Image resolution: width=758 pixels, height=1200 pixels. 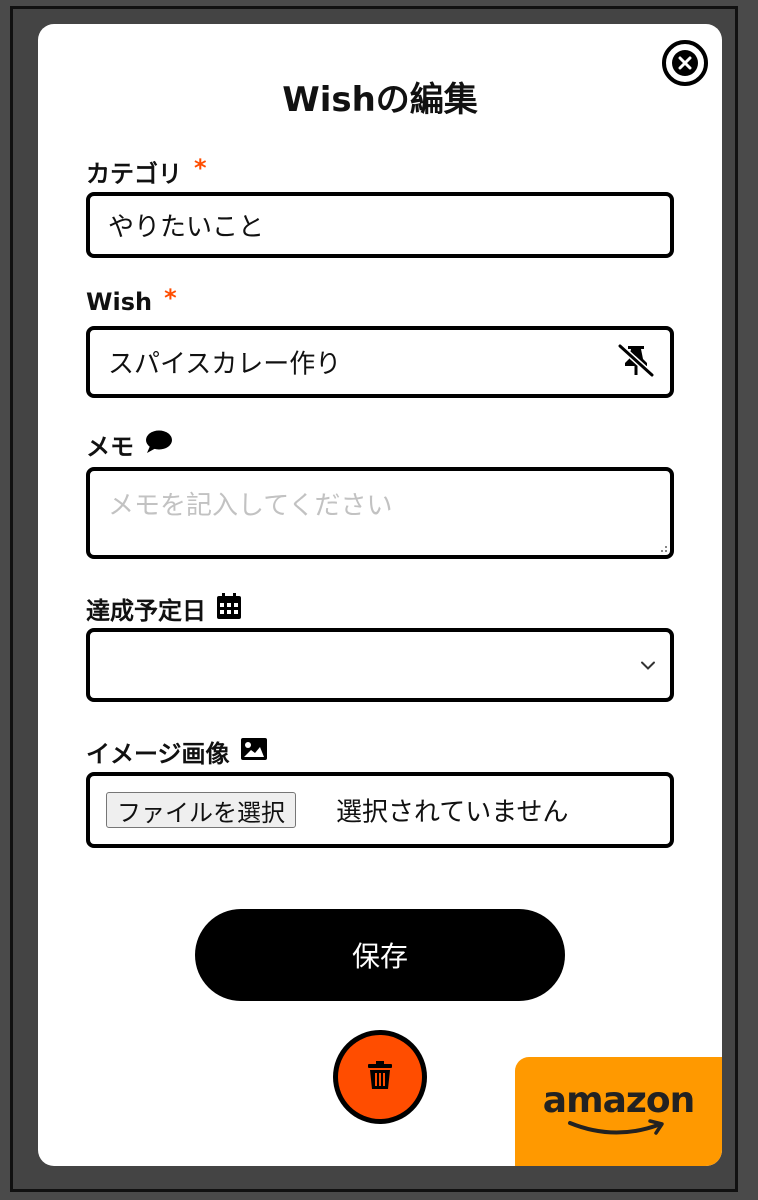 I want to click on wish-value: スパイスカレー作り, so click(x=225, y=364).